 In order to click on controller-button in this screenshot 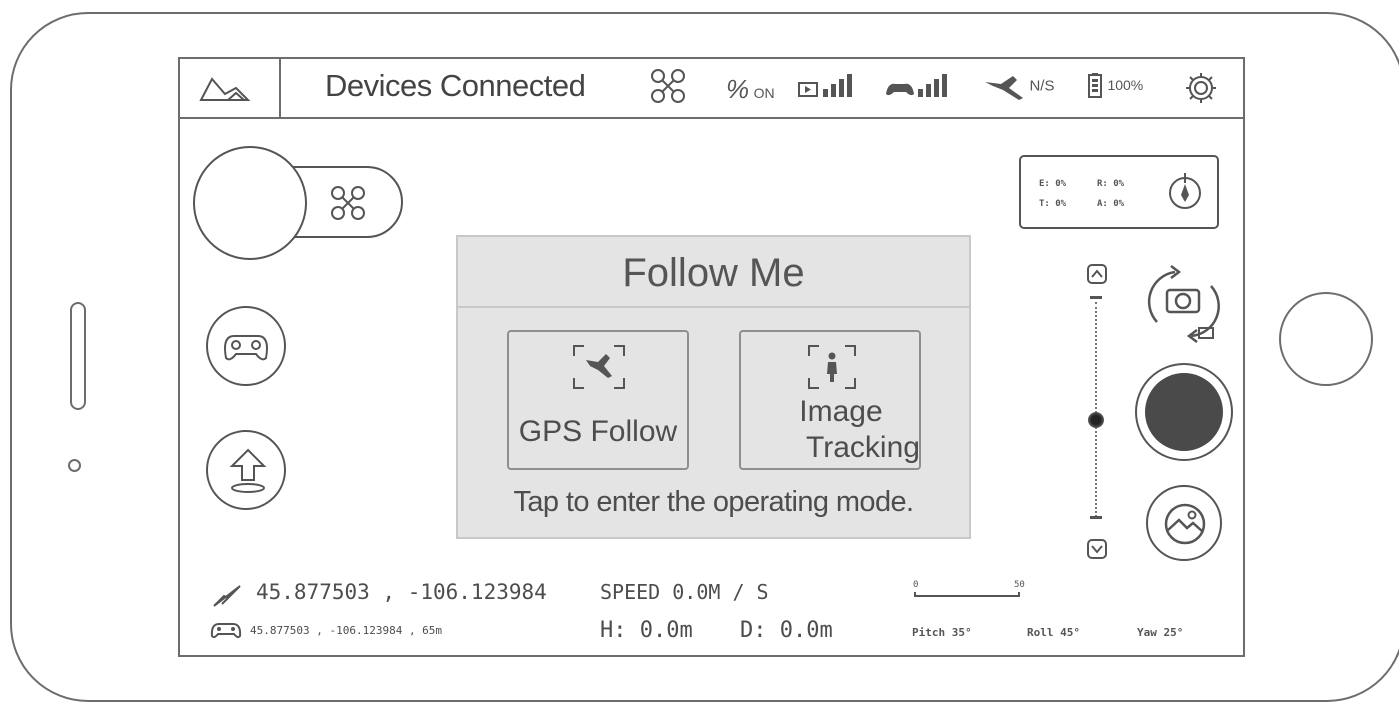, I will do `click(246, 346)`.